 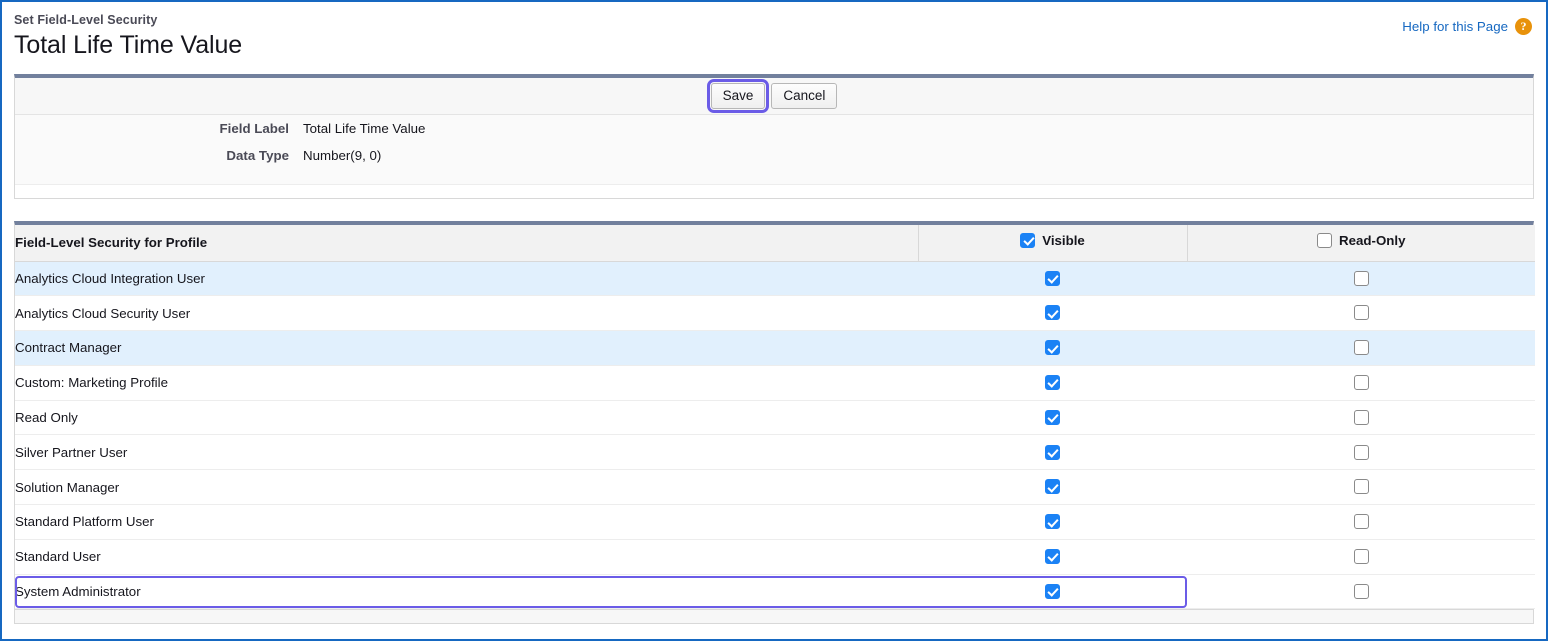 I want to click on button-group: Save Cancel, so click(x=772, y=96).